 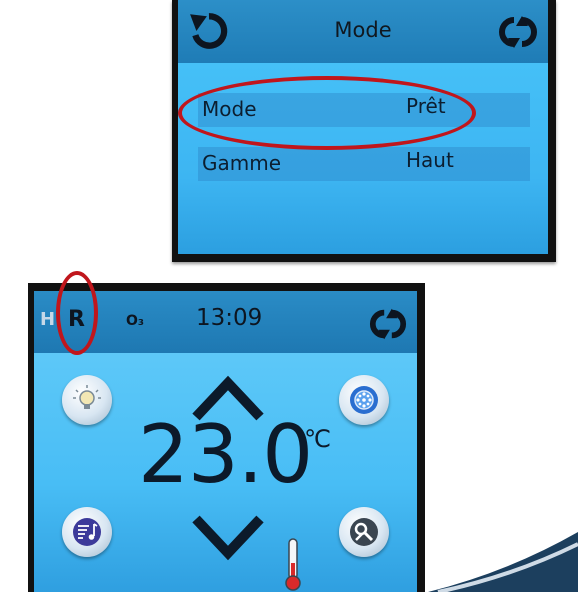 What do you see at coordinates (293, 564) in the screenshot?
I see `thermometer-icon` at bounding box center [293, 564].